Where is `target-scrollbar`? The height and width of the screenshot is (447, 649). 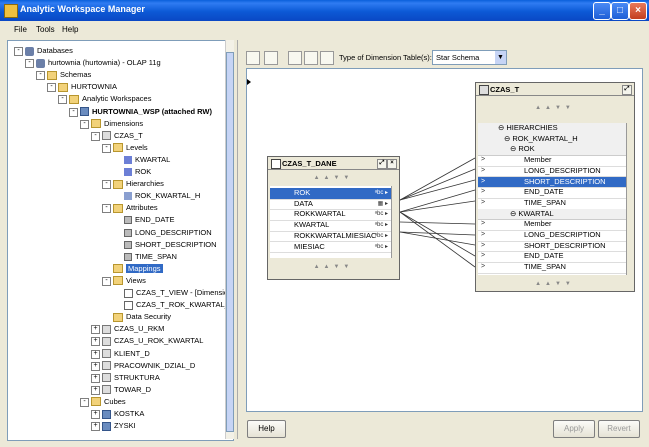
target-scrollbar is located at coordinates (629, 199).